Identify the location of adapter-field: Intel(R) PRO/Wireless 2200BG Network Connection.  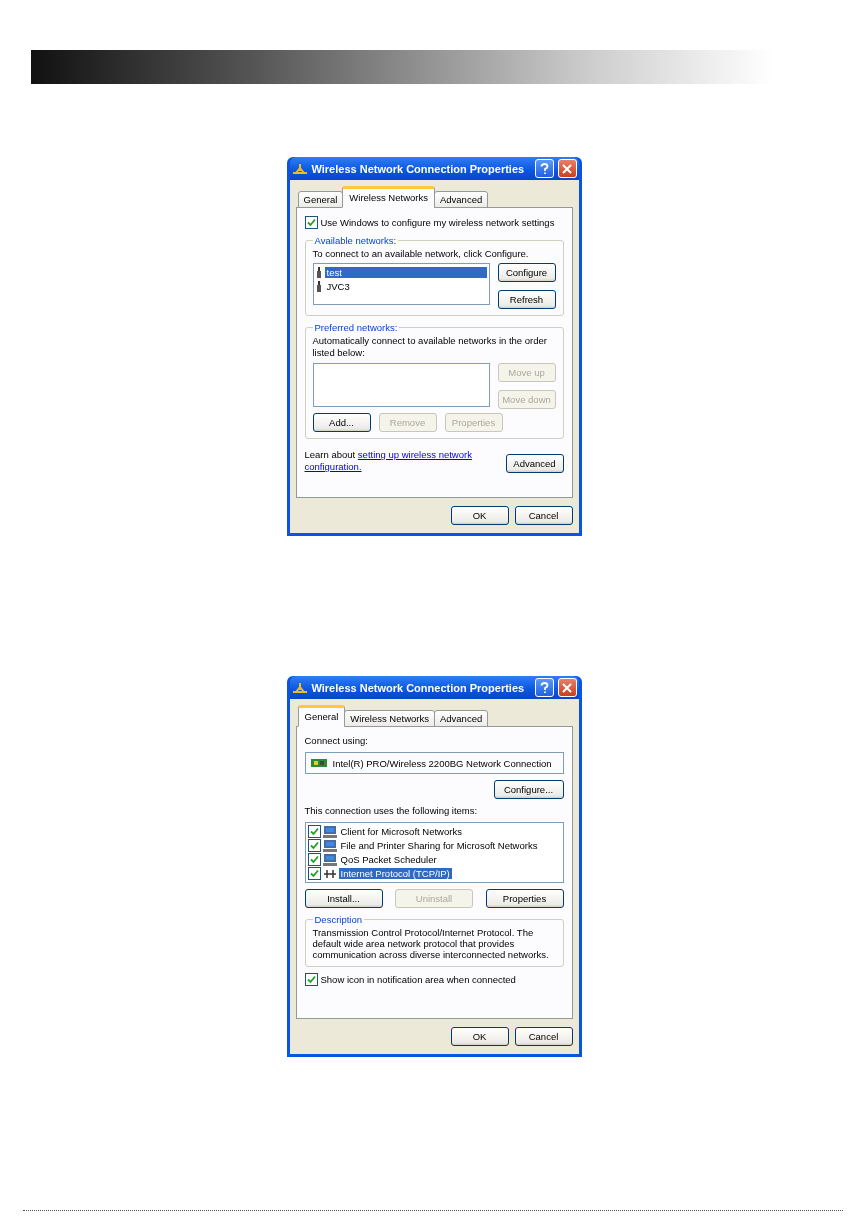
(434, 763).